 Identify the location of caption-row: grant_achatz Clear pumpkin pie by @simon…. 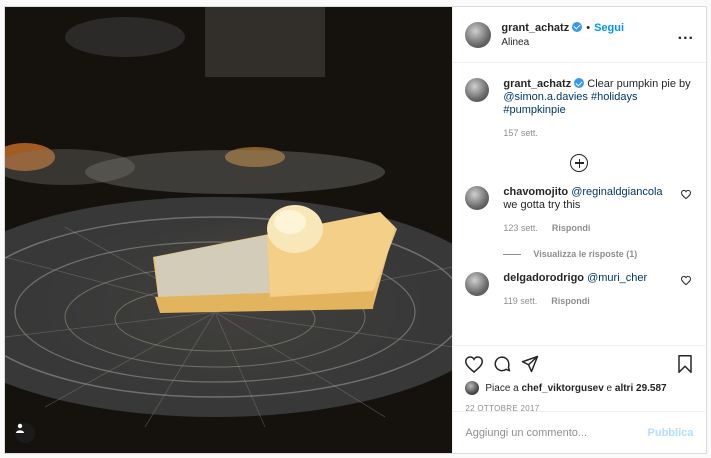
(579, 109).